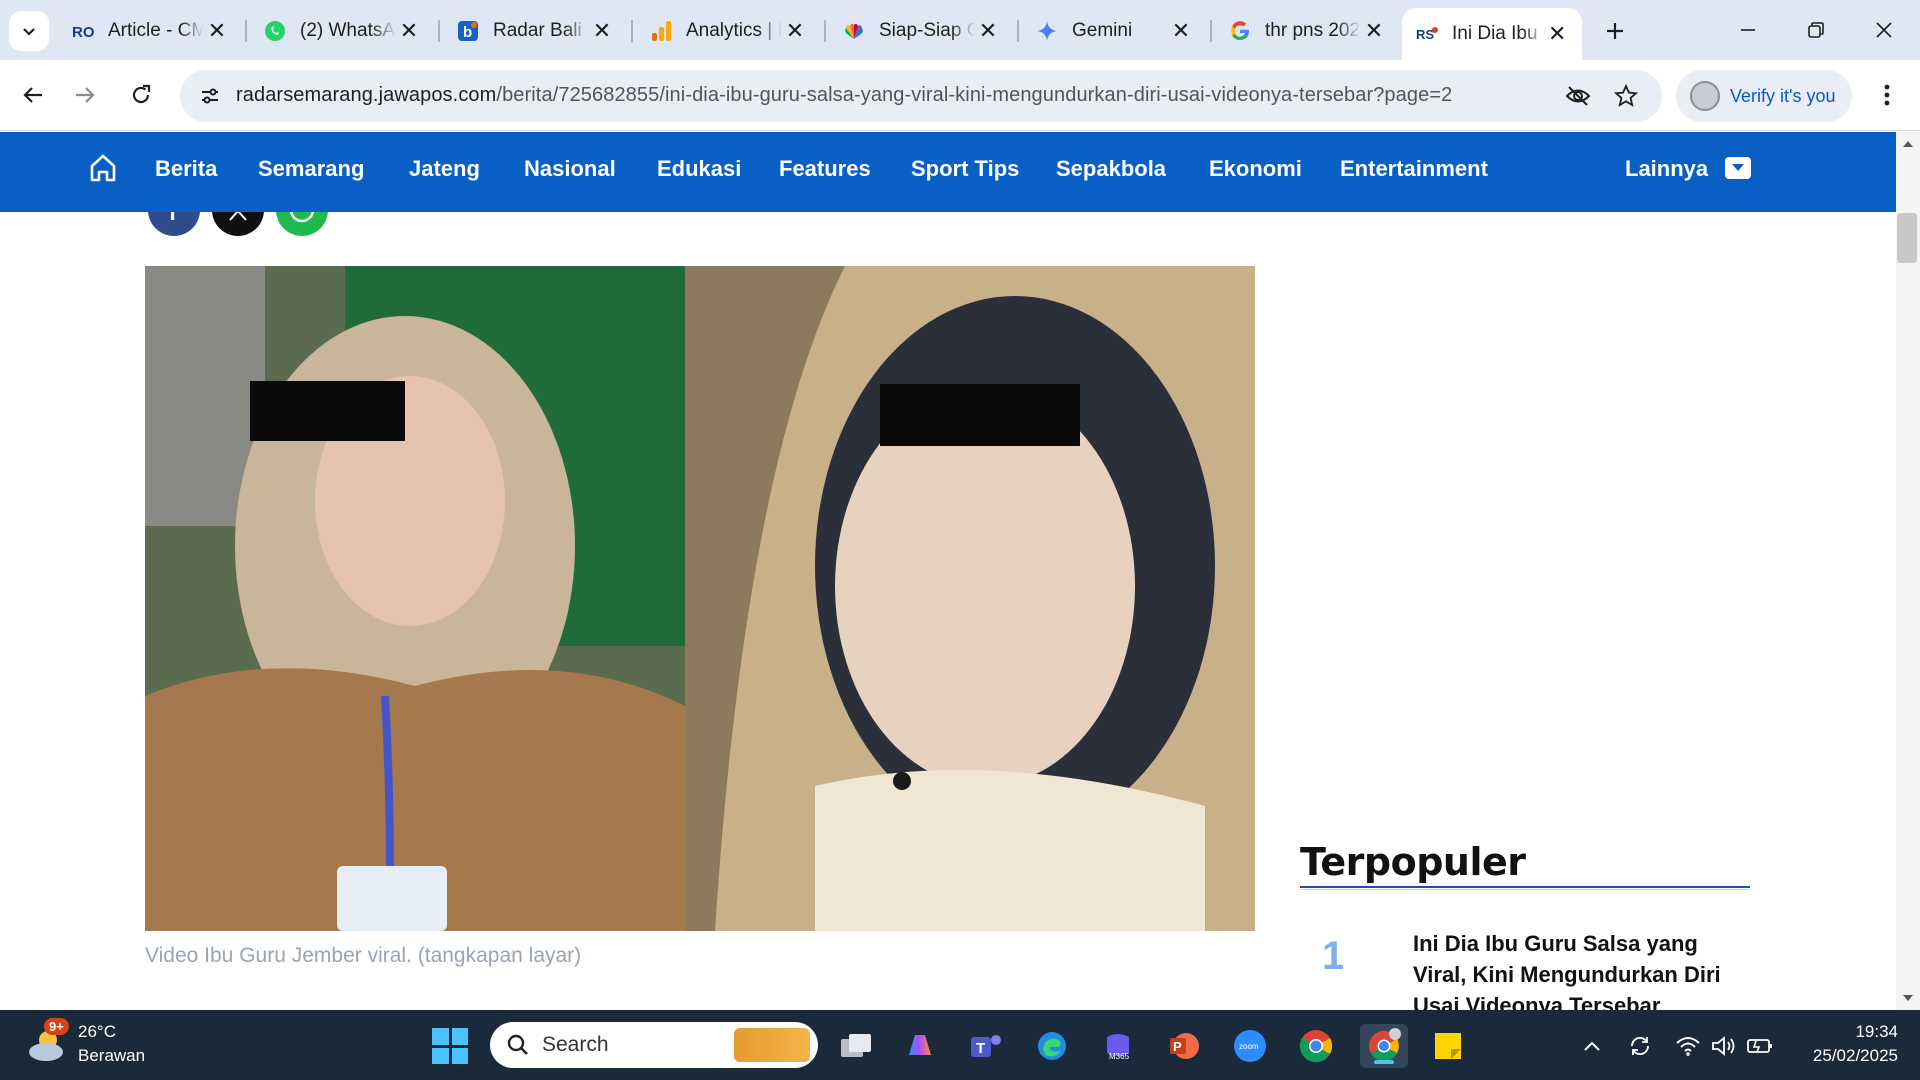 This screenshot has height=1080, width=1920. I want to click on new-tab-button, so click(1615, 31).